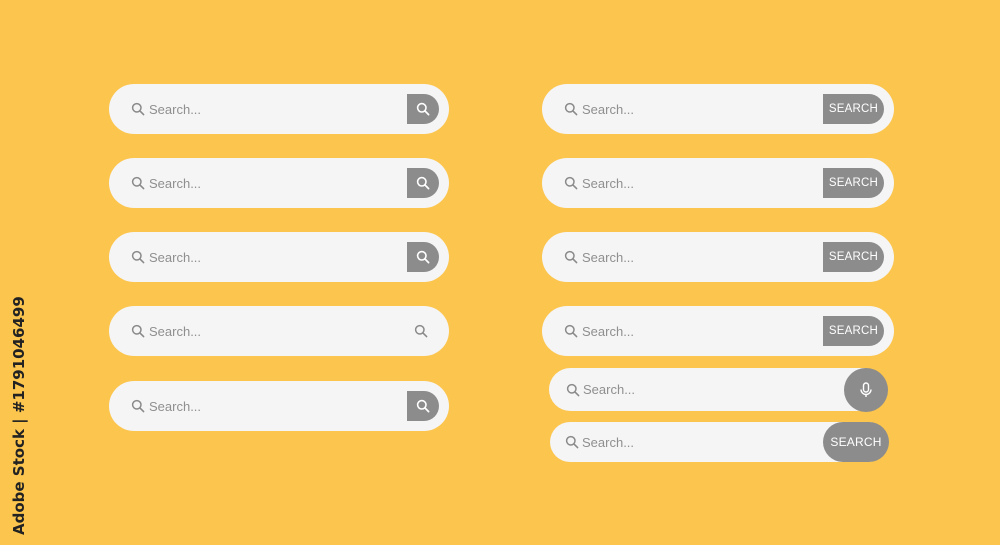 The image size is (1000, 545). I want to click on search-bar-8: SEARCH, so click(718, 257).